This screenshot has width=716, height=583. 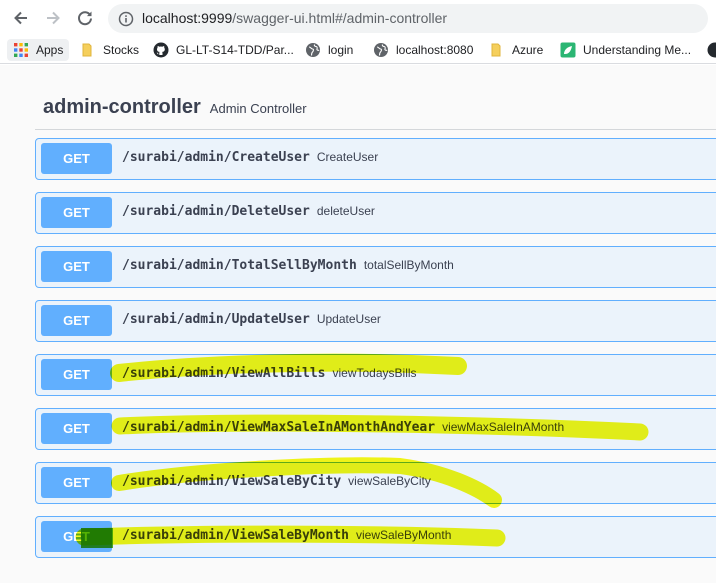 I want to click on reload-button, so click(x=85, y=18).